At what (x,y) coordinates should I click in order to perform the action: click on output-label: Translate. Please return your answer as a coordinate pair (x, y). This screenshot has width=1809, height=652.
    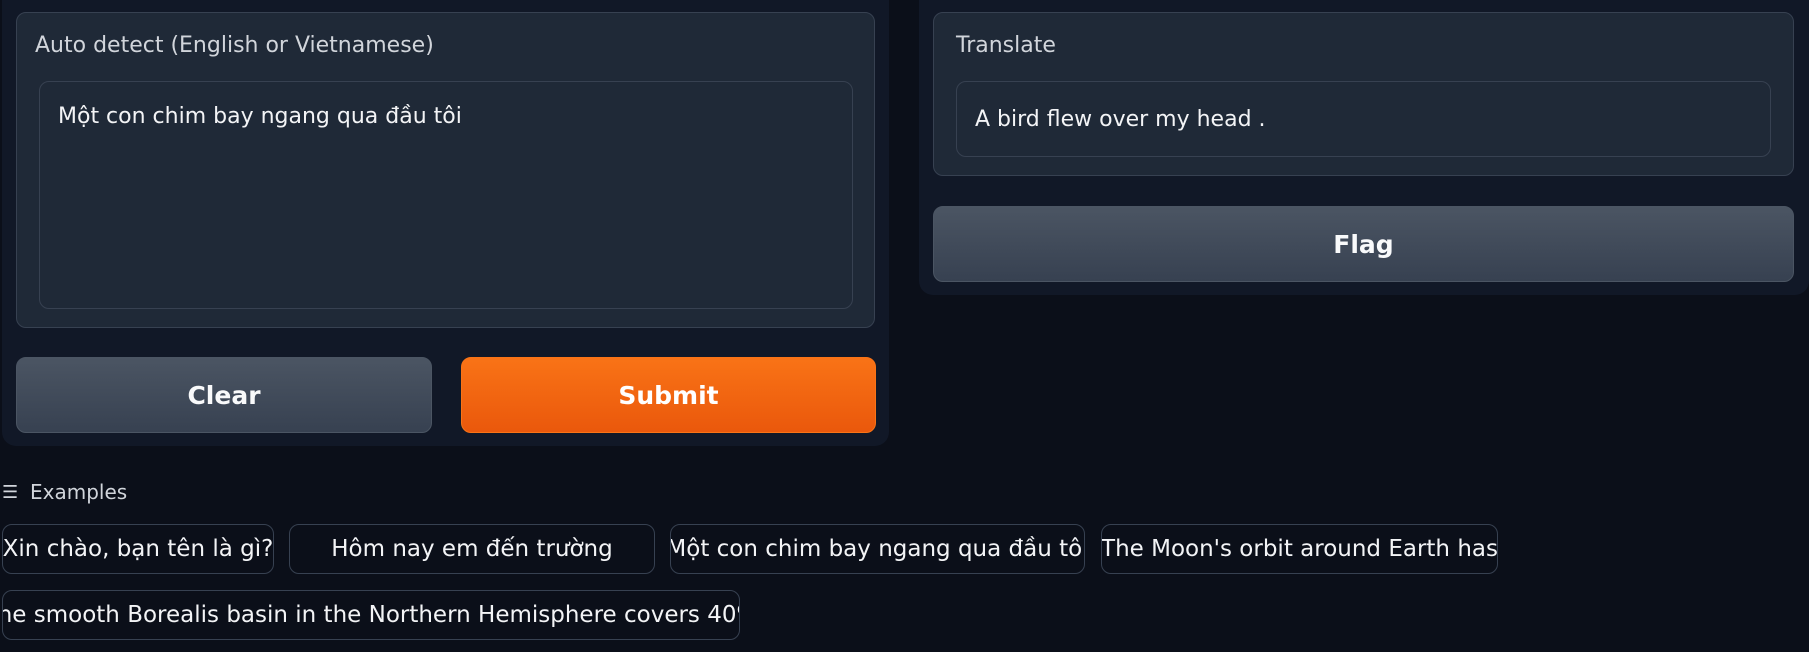
    Looking at the image, I should click on (1006, 45).